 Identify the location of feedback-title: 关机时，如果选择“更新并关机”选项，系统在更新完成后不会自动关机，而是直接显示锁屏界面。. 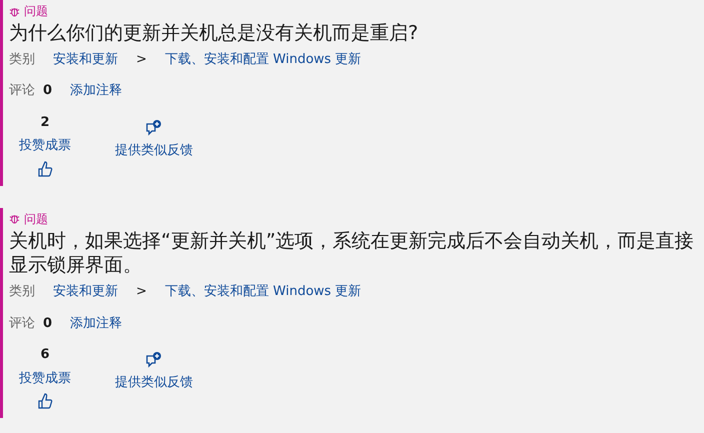
(352, 253).